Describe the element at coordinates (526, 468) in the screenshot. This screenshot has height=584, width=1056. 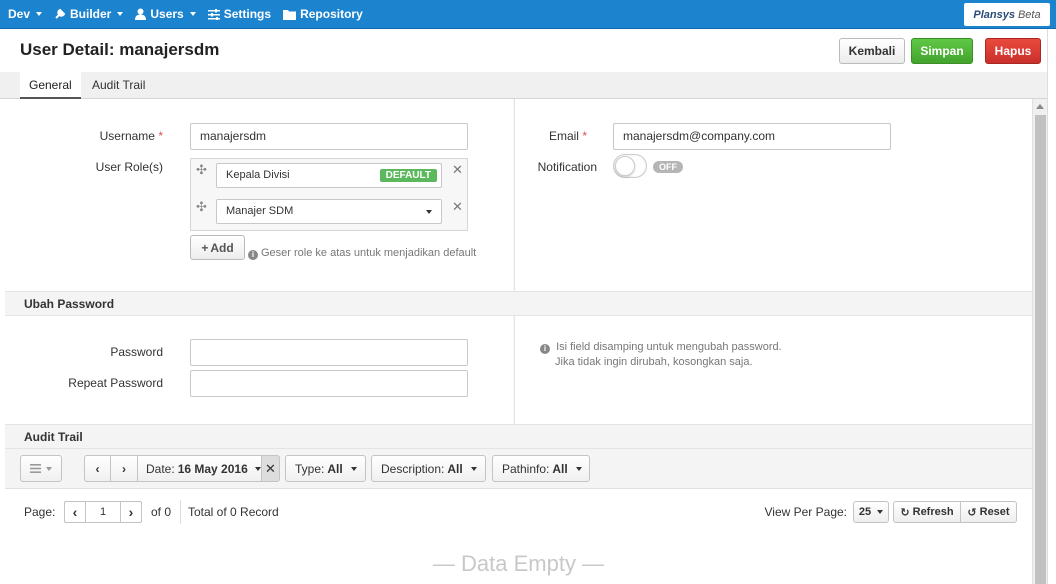
I see `pathinfo-filter-label: Pathinfo:` at that location.